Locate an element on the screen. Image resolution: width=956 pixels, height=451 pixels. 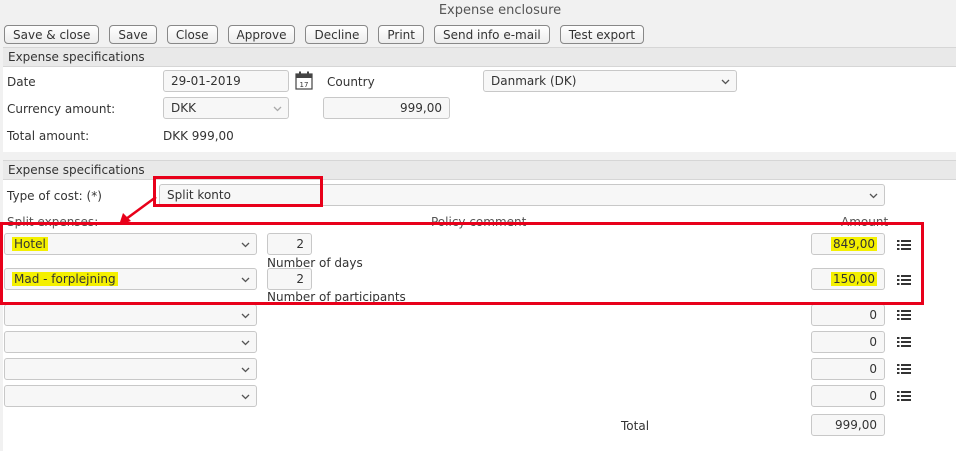
type-of-cost-label: Type of cost: (*) is located at coordinates (54, 196).